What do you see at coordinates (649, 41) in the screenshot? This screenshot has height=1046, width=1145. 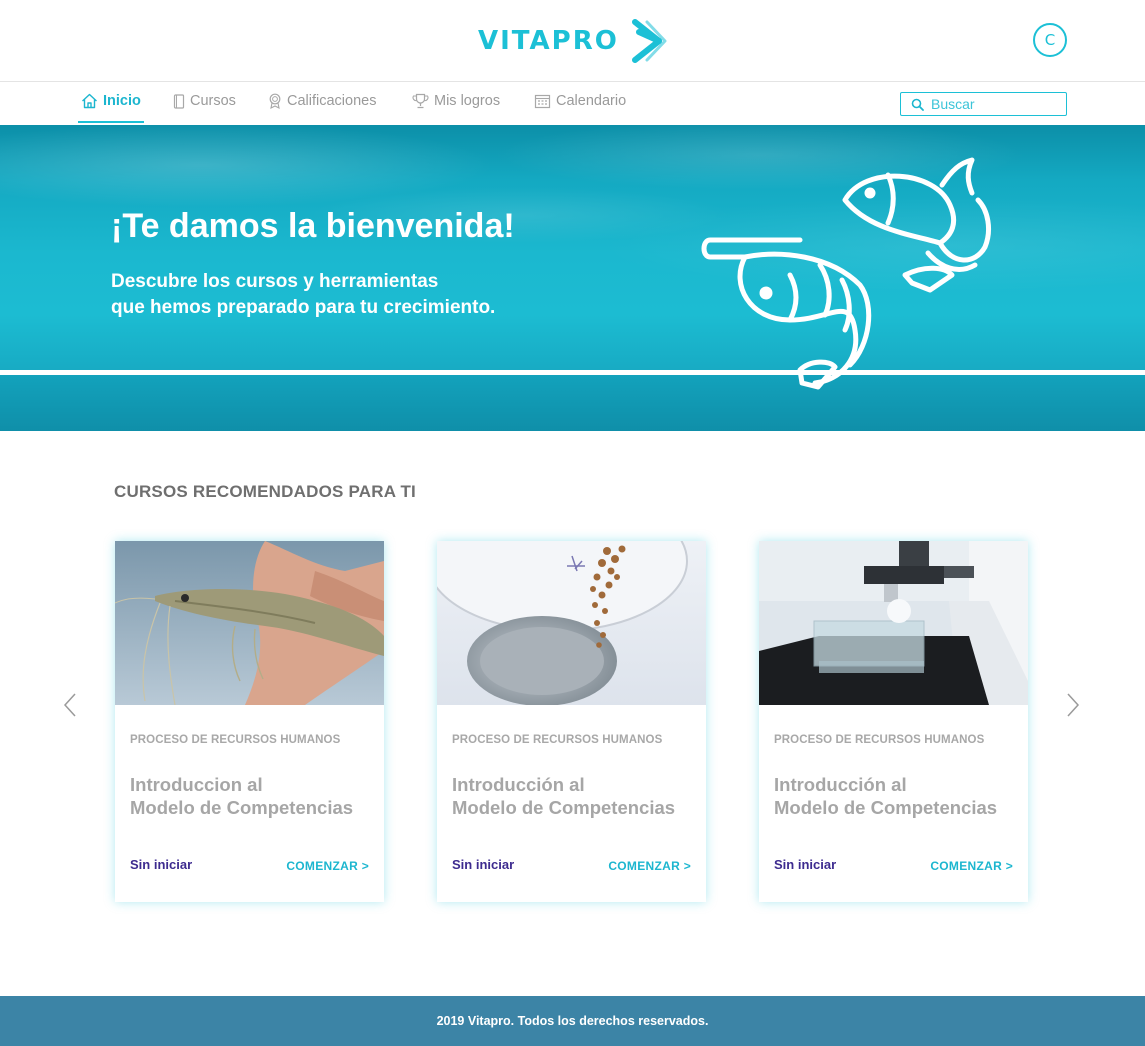 I see `logo-chevron-icon` at bounding box center [649, 41].